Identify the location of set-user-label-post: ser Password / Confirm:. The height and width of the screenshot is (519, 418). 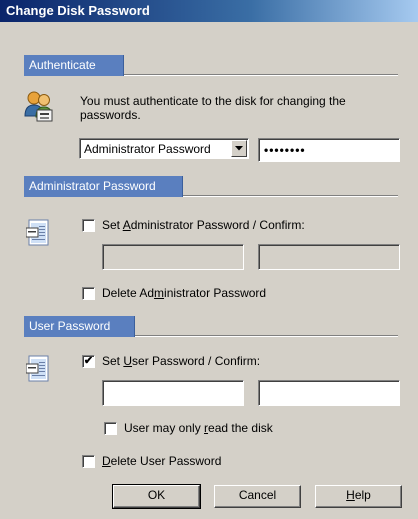
(196, 361).